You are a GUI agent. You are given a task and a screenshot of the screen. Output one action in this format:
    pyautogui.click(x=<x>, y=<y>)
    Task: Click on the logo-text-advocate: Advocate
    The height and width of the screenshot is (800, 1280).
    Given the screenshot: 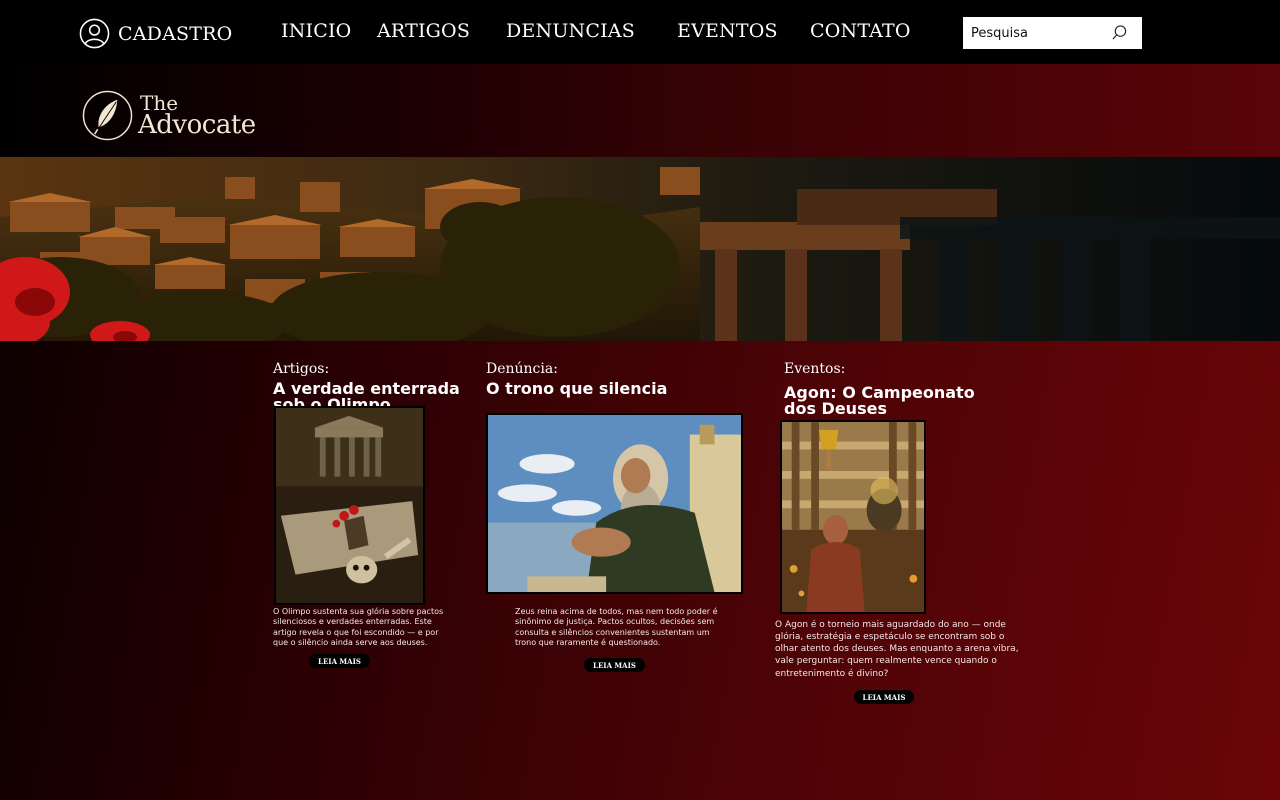 What is the action you would take?
    pyautogui.click(x=197, y=124)
    